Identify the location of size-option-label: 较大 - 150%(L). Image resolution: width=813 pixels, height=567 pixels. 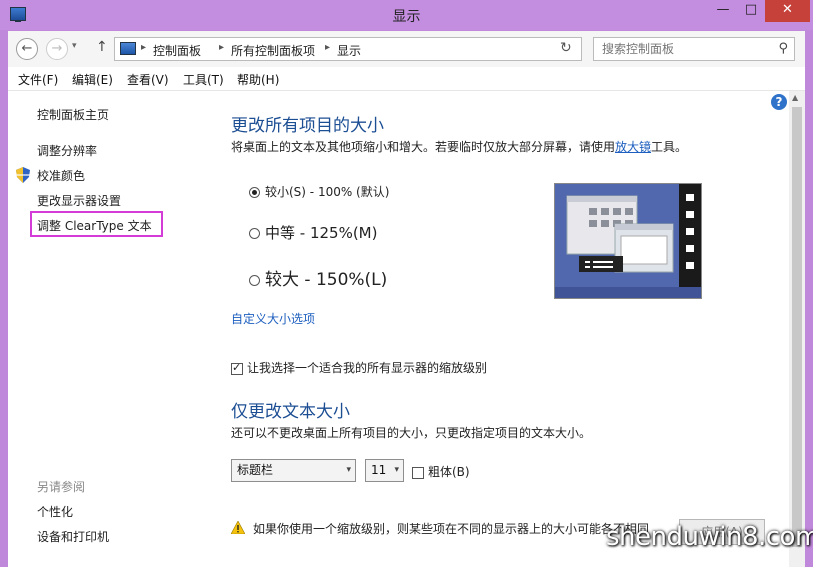
(326, 280).